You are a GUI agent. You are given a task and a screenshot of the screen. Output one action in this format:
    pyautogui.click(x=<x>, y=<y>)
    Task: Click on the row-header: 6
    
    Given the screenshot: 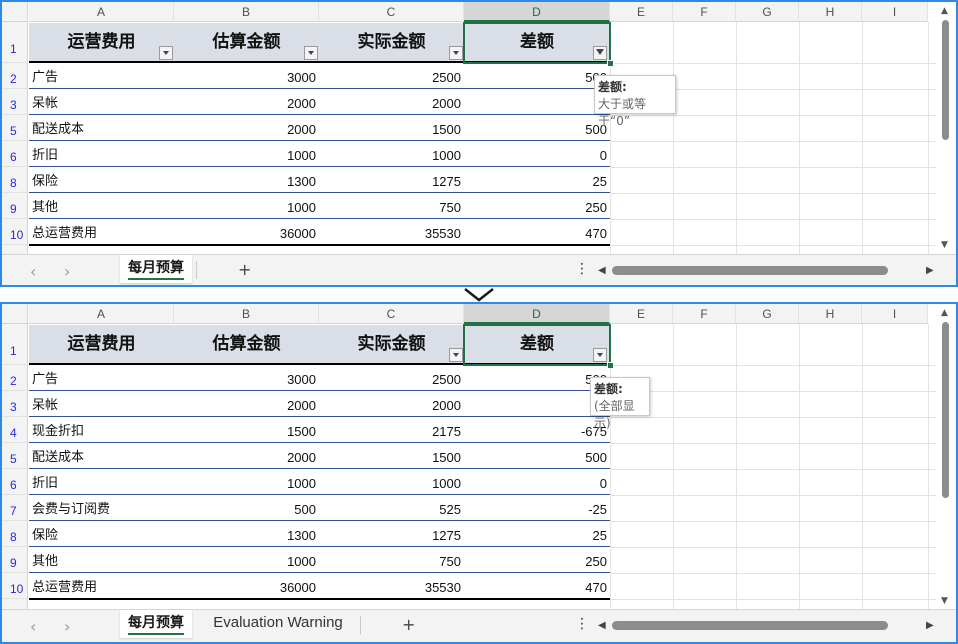 What is the action you would take?
    pyautogui.click(x=15, y=482)
    